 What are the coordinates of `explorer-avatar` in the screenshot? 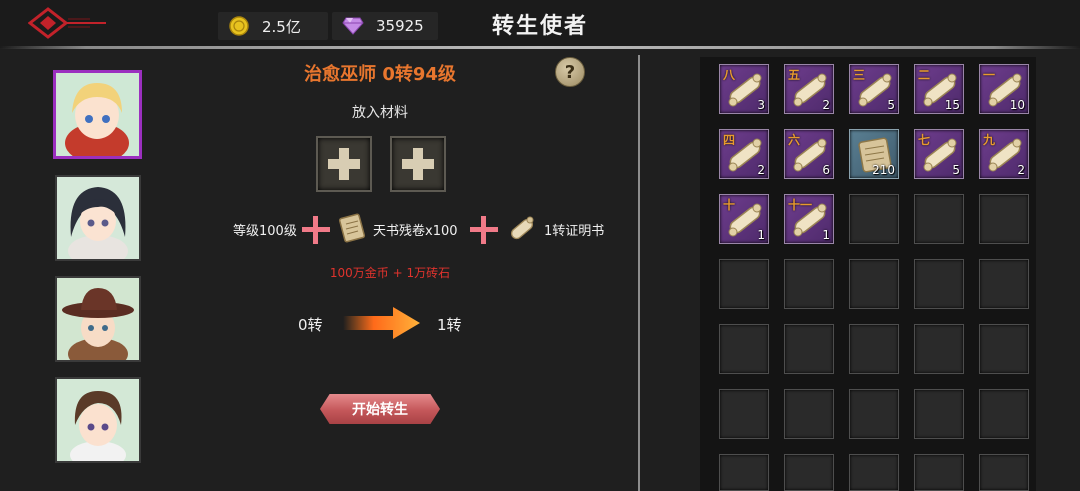 It's located at (98, 319).